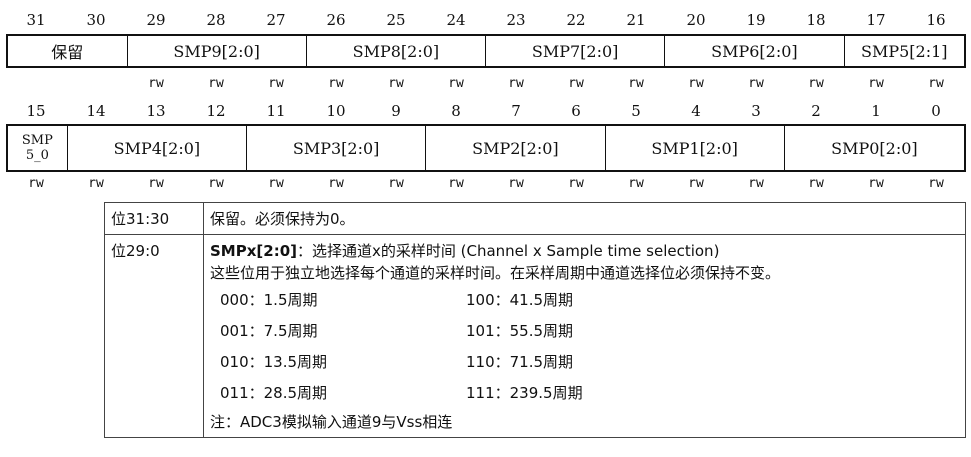  I want to click on cycle-option: 101：55.5周期, so click(520, 331).